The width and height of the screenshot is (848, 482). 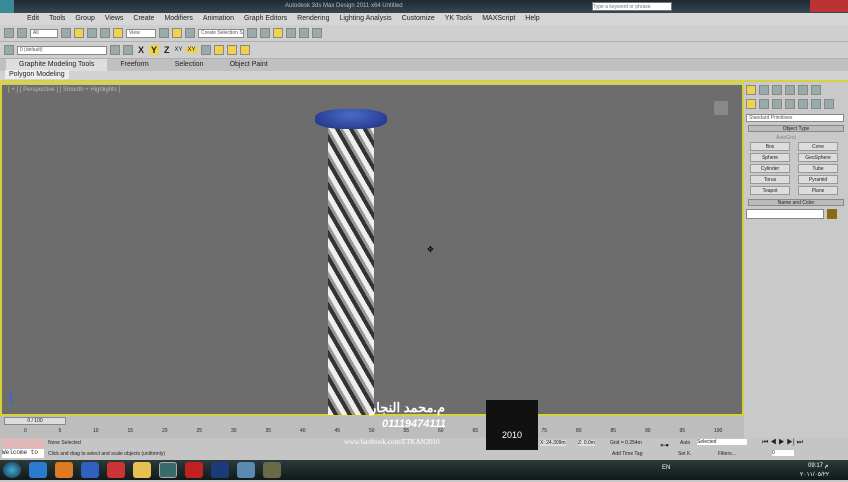 I want to click on percent-snap-icon, so click(x=190, y=33).